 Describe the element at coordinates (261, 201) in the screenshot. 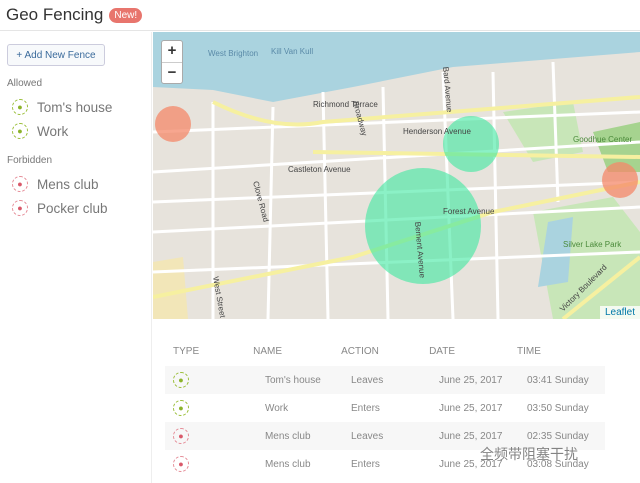

I see `street-label: Clove Road` at that location.